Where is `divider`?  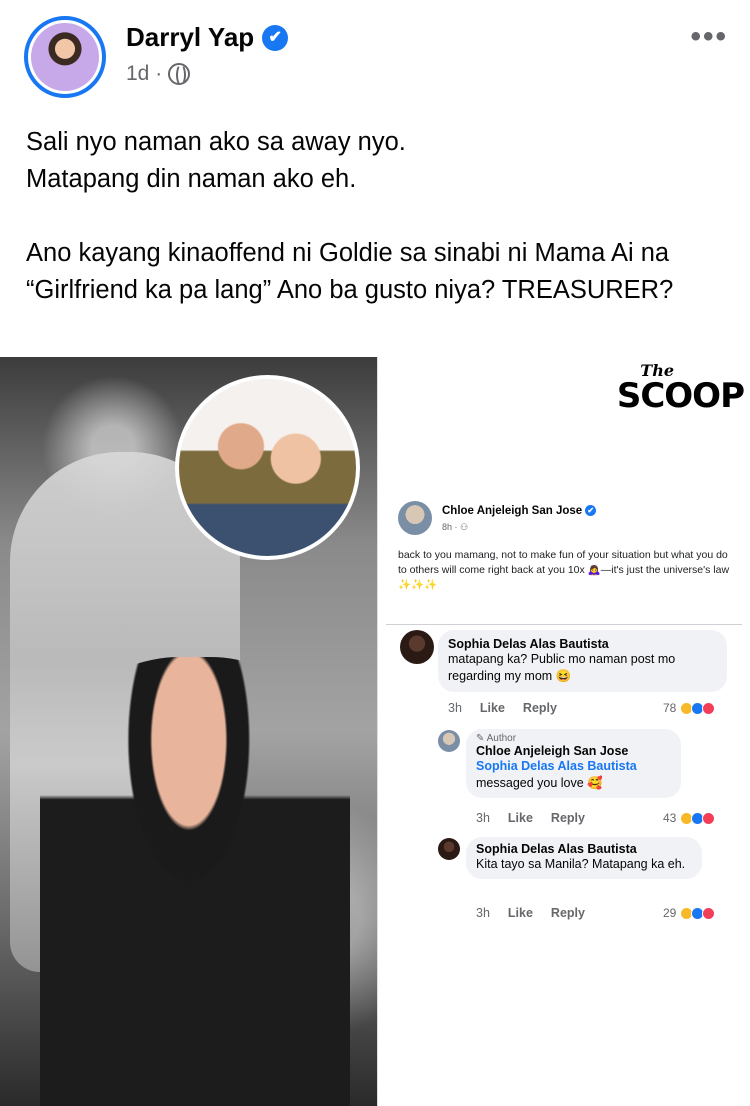
divider is located at coordinates (564, 624).